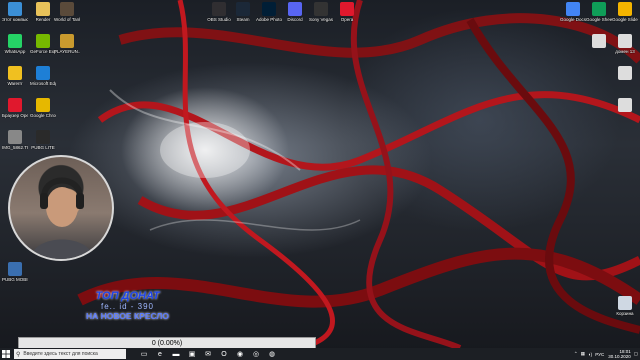 The width and height of the screenshot is (640, 360). What do you see at coordinates (43, 147) in the screenshot?
I see `desktop-shortcut-label: PUBG LITE` at bounding box center [43, 147].